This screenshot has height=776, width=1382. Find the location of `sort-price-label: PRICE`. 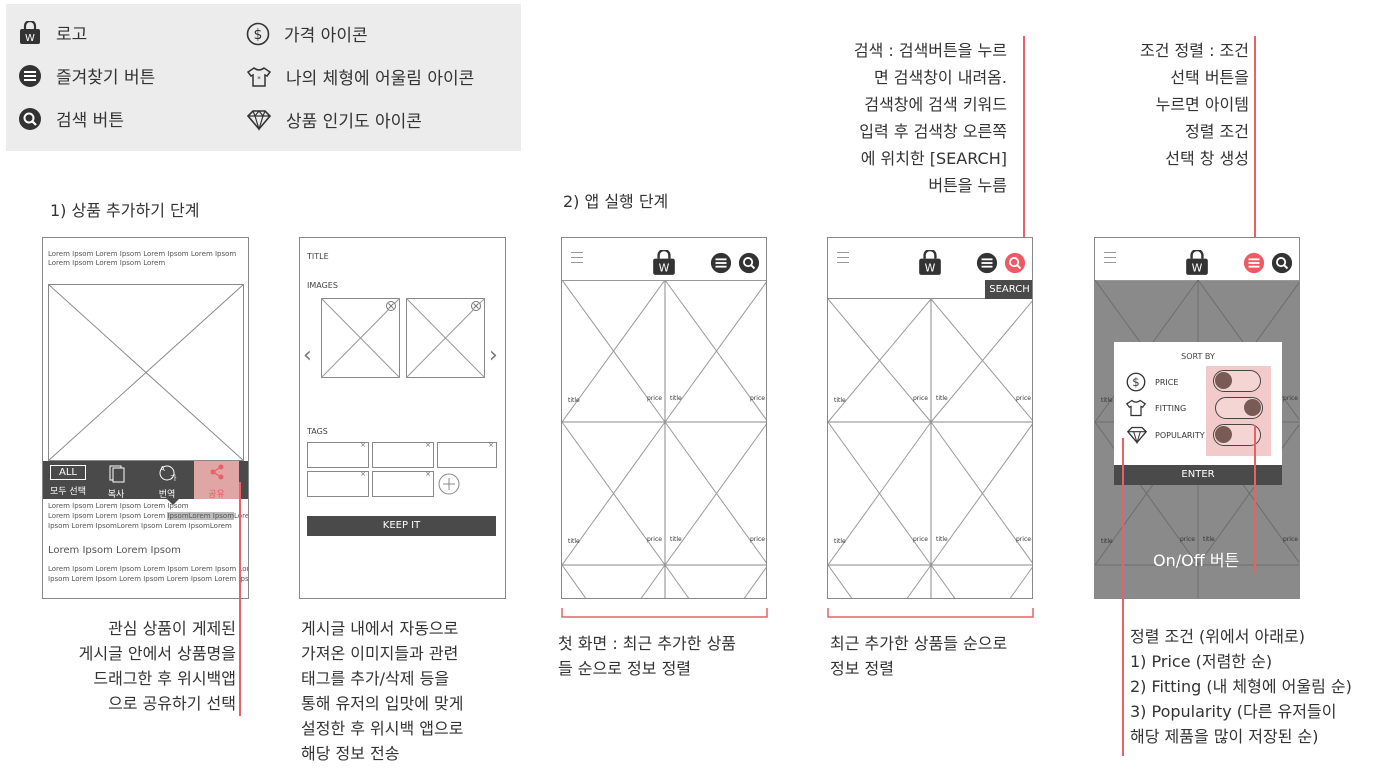

sort-price-label: PRICE is located at coordinates (1167, 382).